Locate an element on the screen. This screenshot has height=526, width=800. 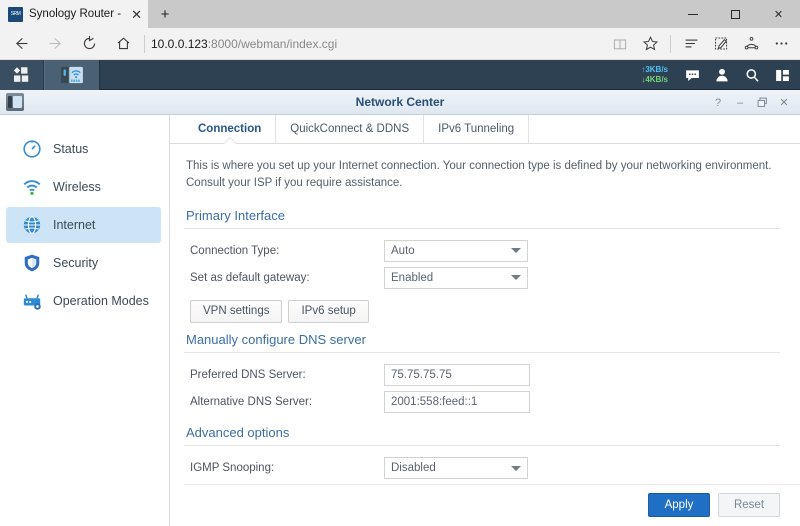
sidebar-item-status: Status is located at coordinates (83, 149).